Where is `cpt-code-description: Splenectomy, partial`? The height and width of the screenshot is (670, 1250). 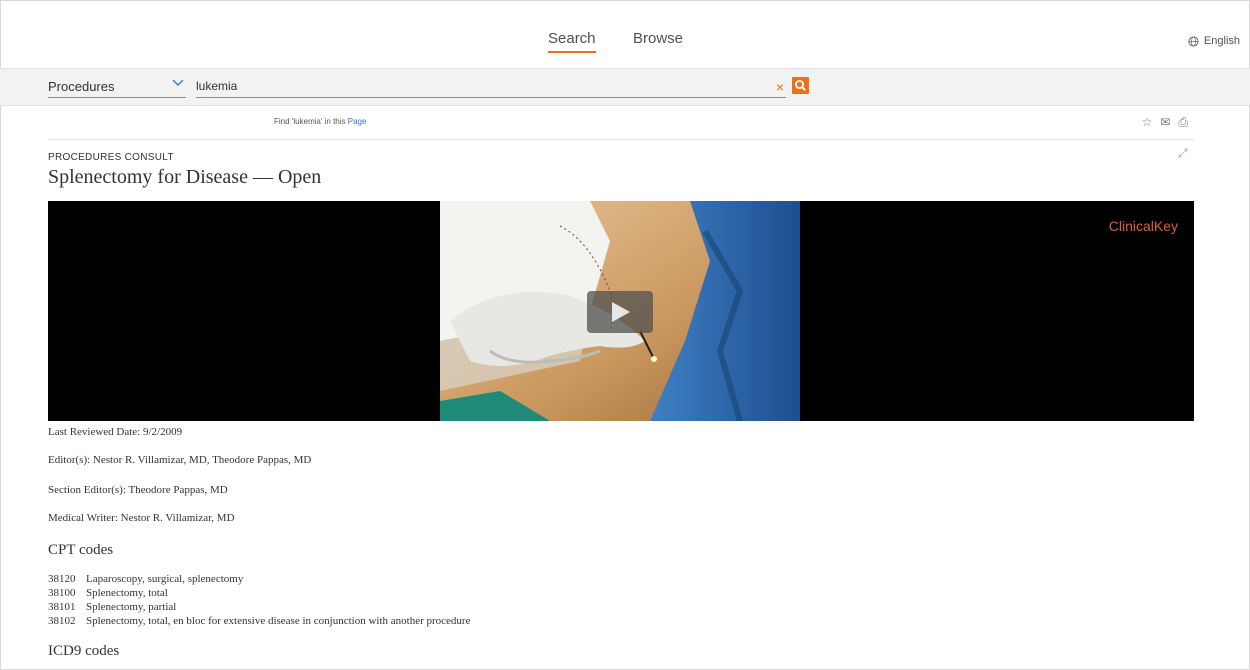
cpt-code-description: Splenectomy, partial is located at coordinates (131, 607).